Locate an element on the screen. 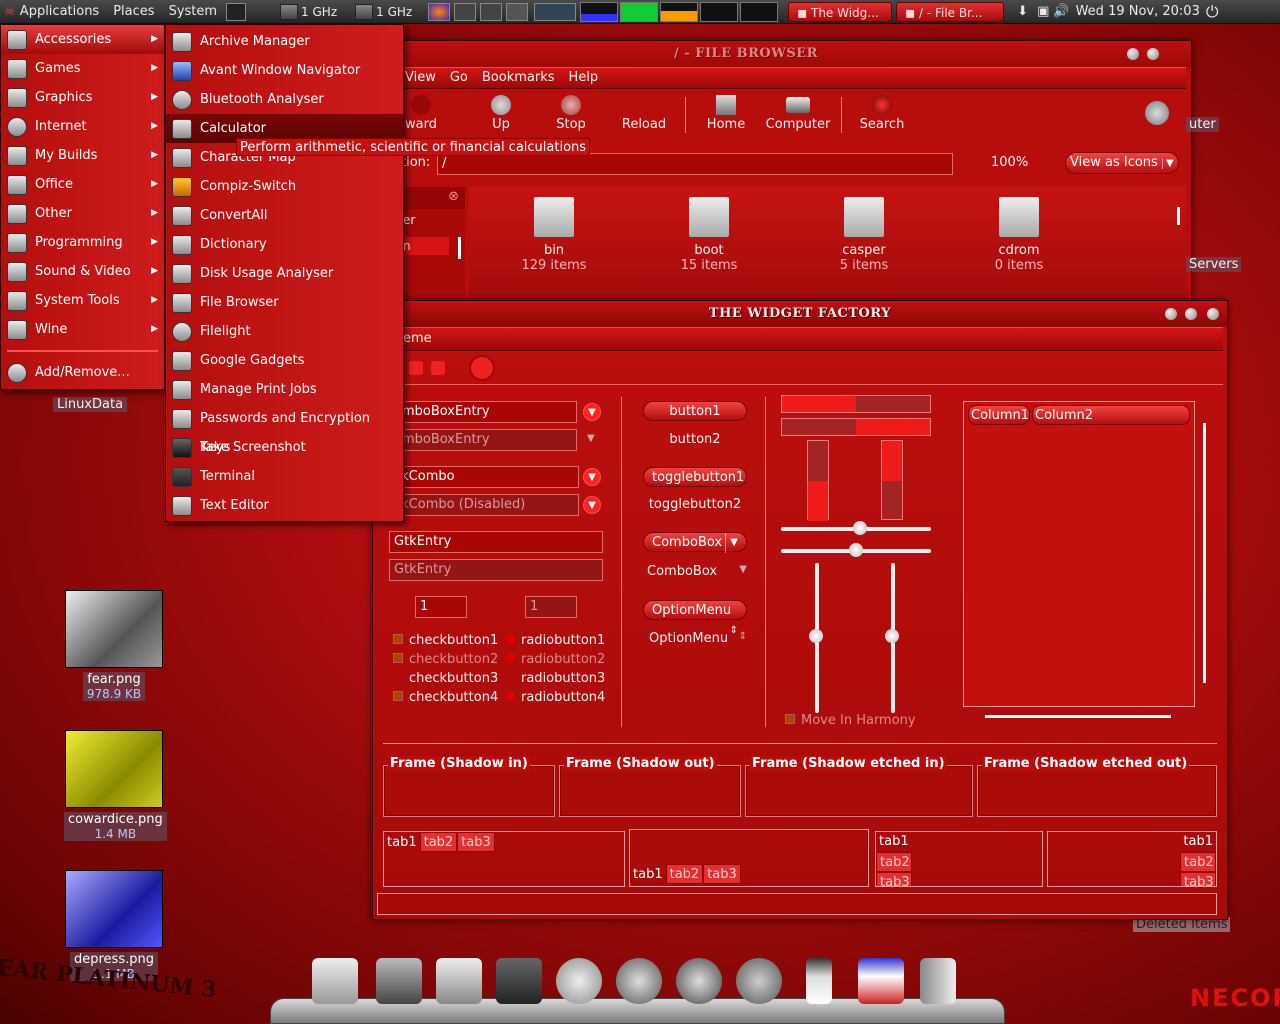 The image size is (1280, 1024). radiobutton-1: radiobutton1 is located at coordinates (555, 640).